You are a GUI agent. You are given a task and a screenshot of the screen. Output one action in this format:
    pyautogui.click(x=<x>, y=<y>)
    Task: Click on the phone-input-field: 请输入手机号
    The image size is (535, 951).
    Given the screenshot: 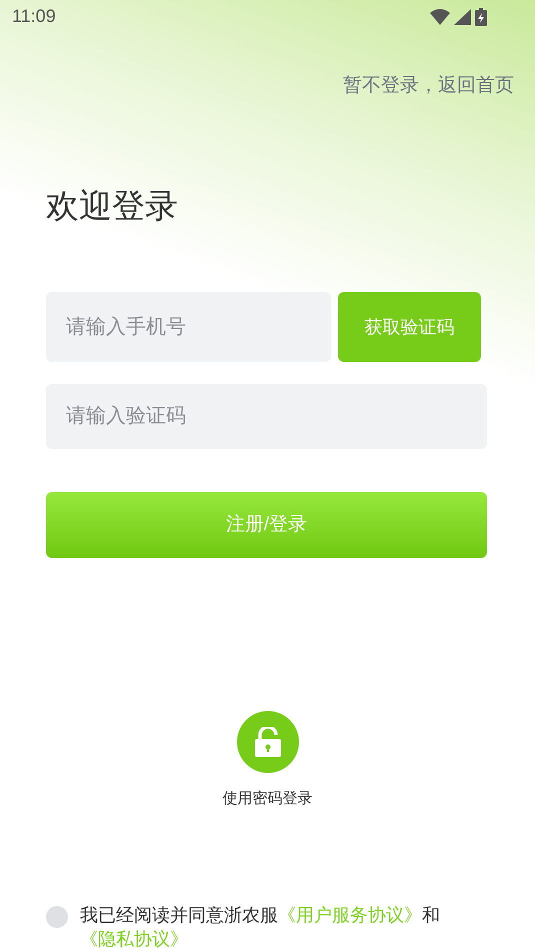 What is the action you would take?
    pyautogui.click(x=188, y=327)
    